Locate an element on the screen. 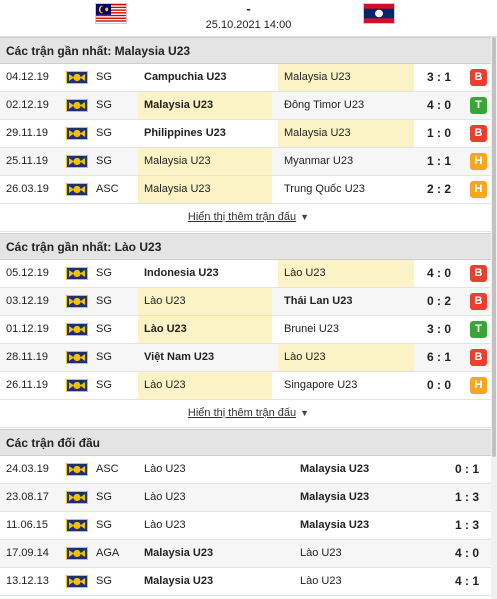  match-date: 26.11.19 is located at coordinates (27, 385).